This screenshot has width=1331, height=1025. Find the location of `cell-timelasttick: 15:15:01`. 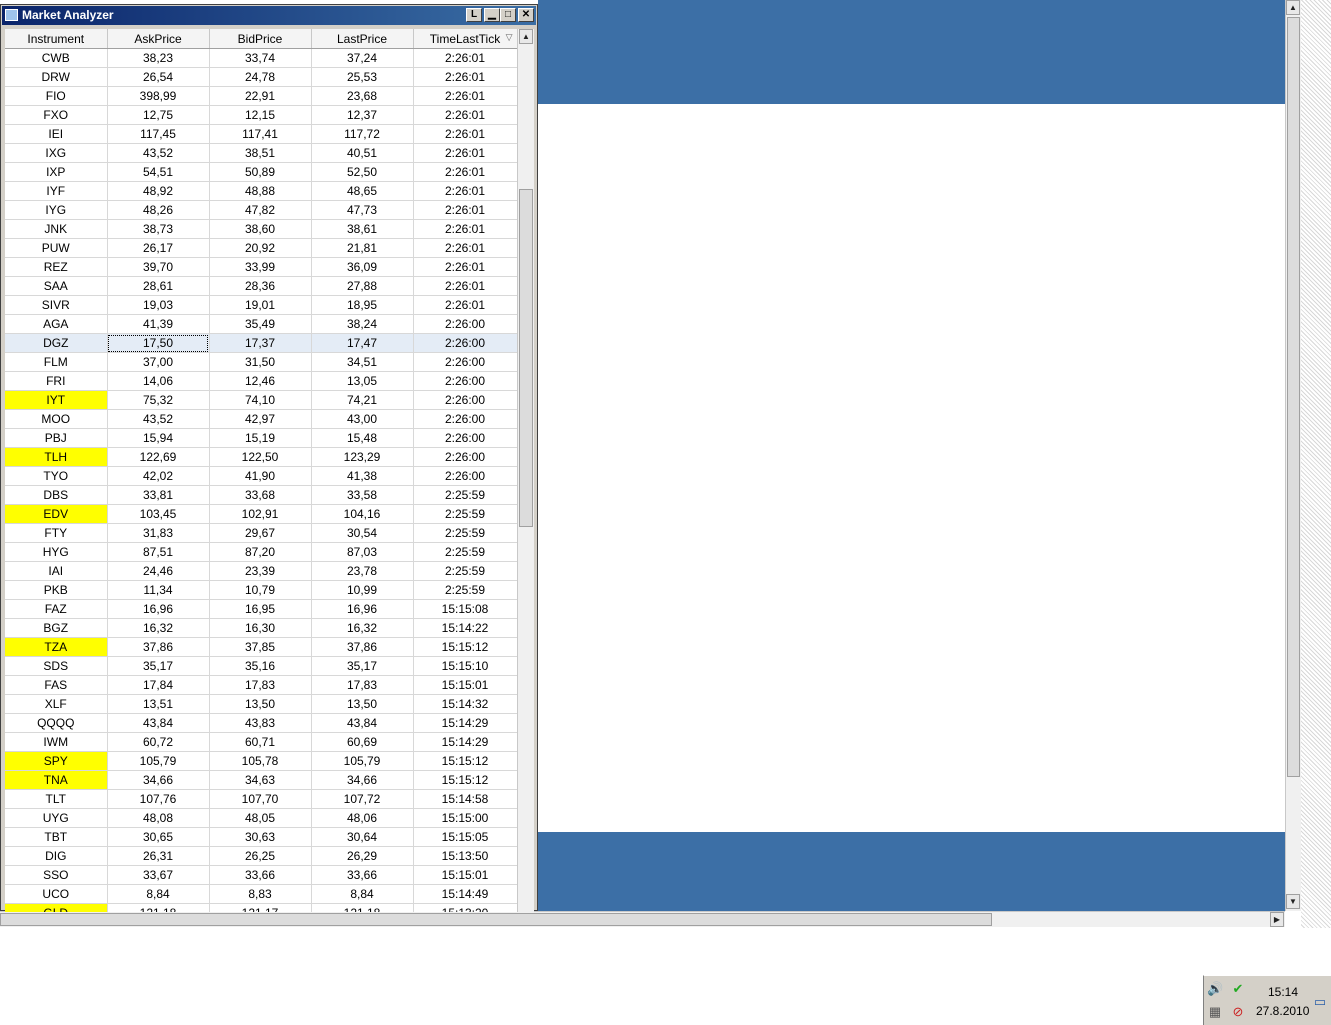

cell-timelasttick: 15:15:01 is located at coordinates (465, 875).